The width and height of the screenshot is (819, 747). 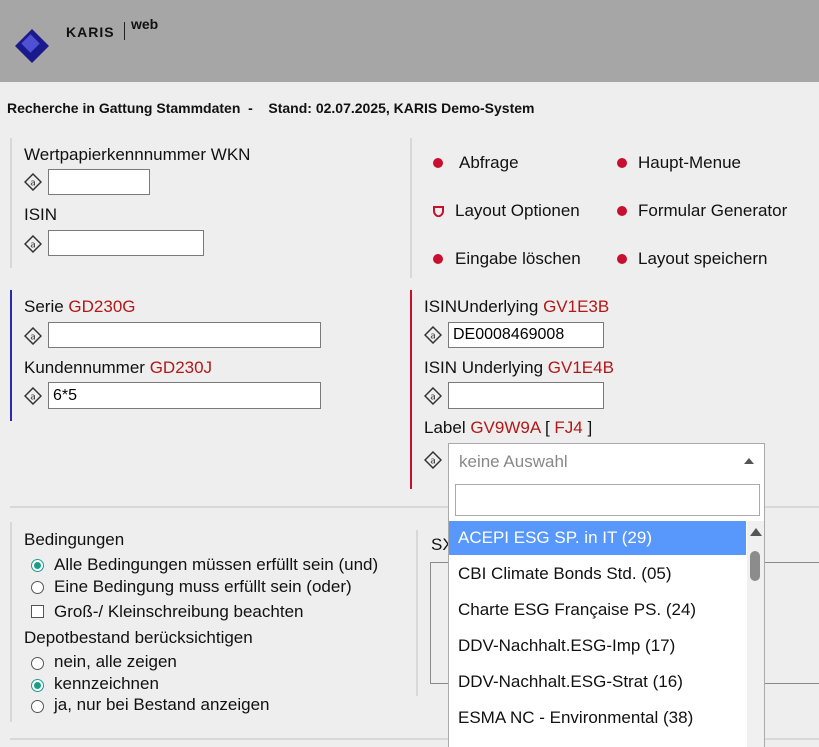 I want to click on shield-icon, so click(x=438, y=211).